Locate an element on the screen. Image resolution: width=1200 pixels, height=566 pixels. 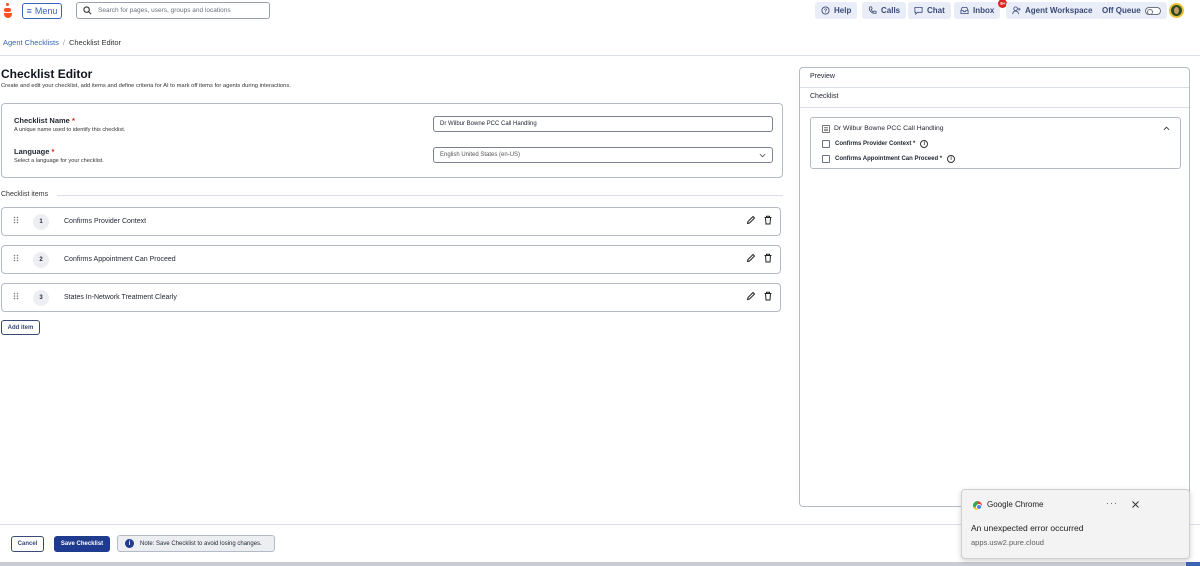
save-checklist-button: Save Checklist is located at coordinates (82, 544).